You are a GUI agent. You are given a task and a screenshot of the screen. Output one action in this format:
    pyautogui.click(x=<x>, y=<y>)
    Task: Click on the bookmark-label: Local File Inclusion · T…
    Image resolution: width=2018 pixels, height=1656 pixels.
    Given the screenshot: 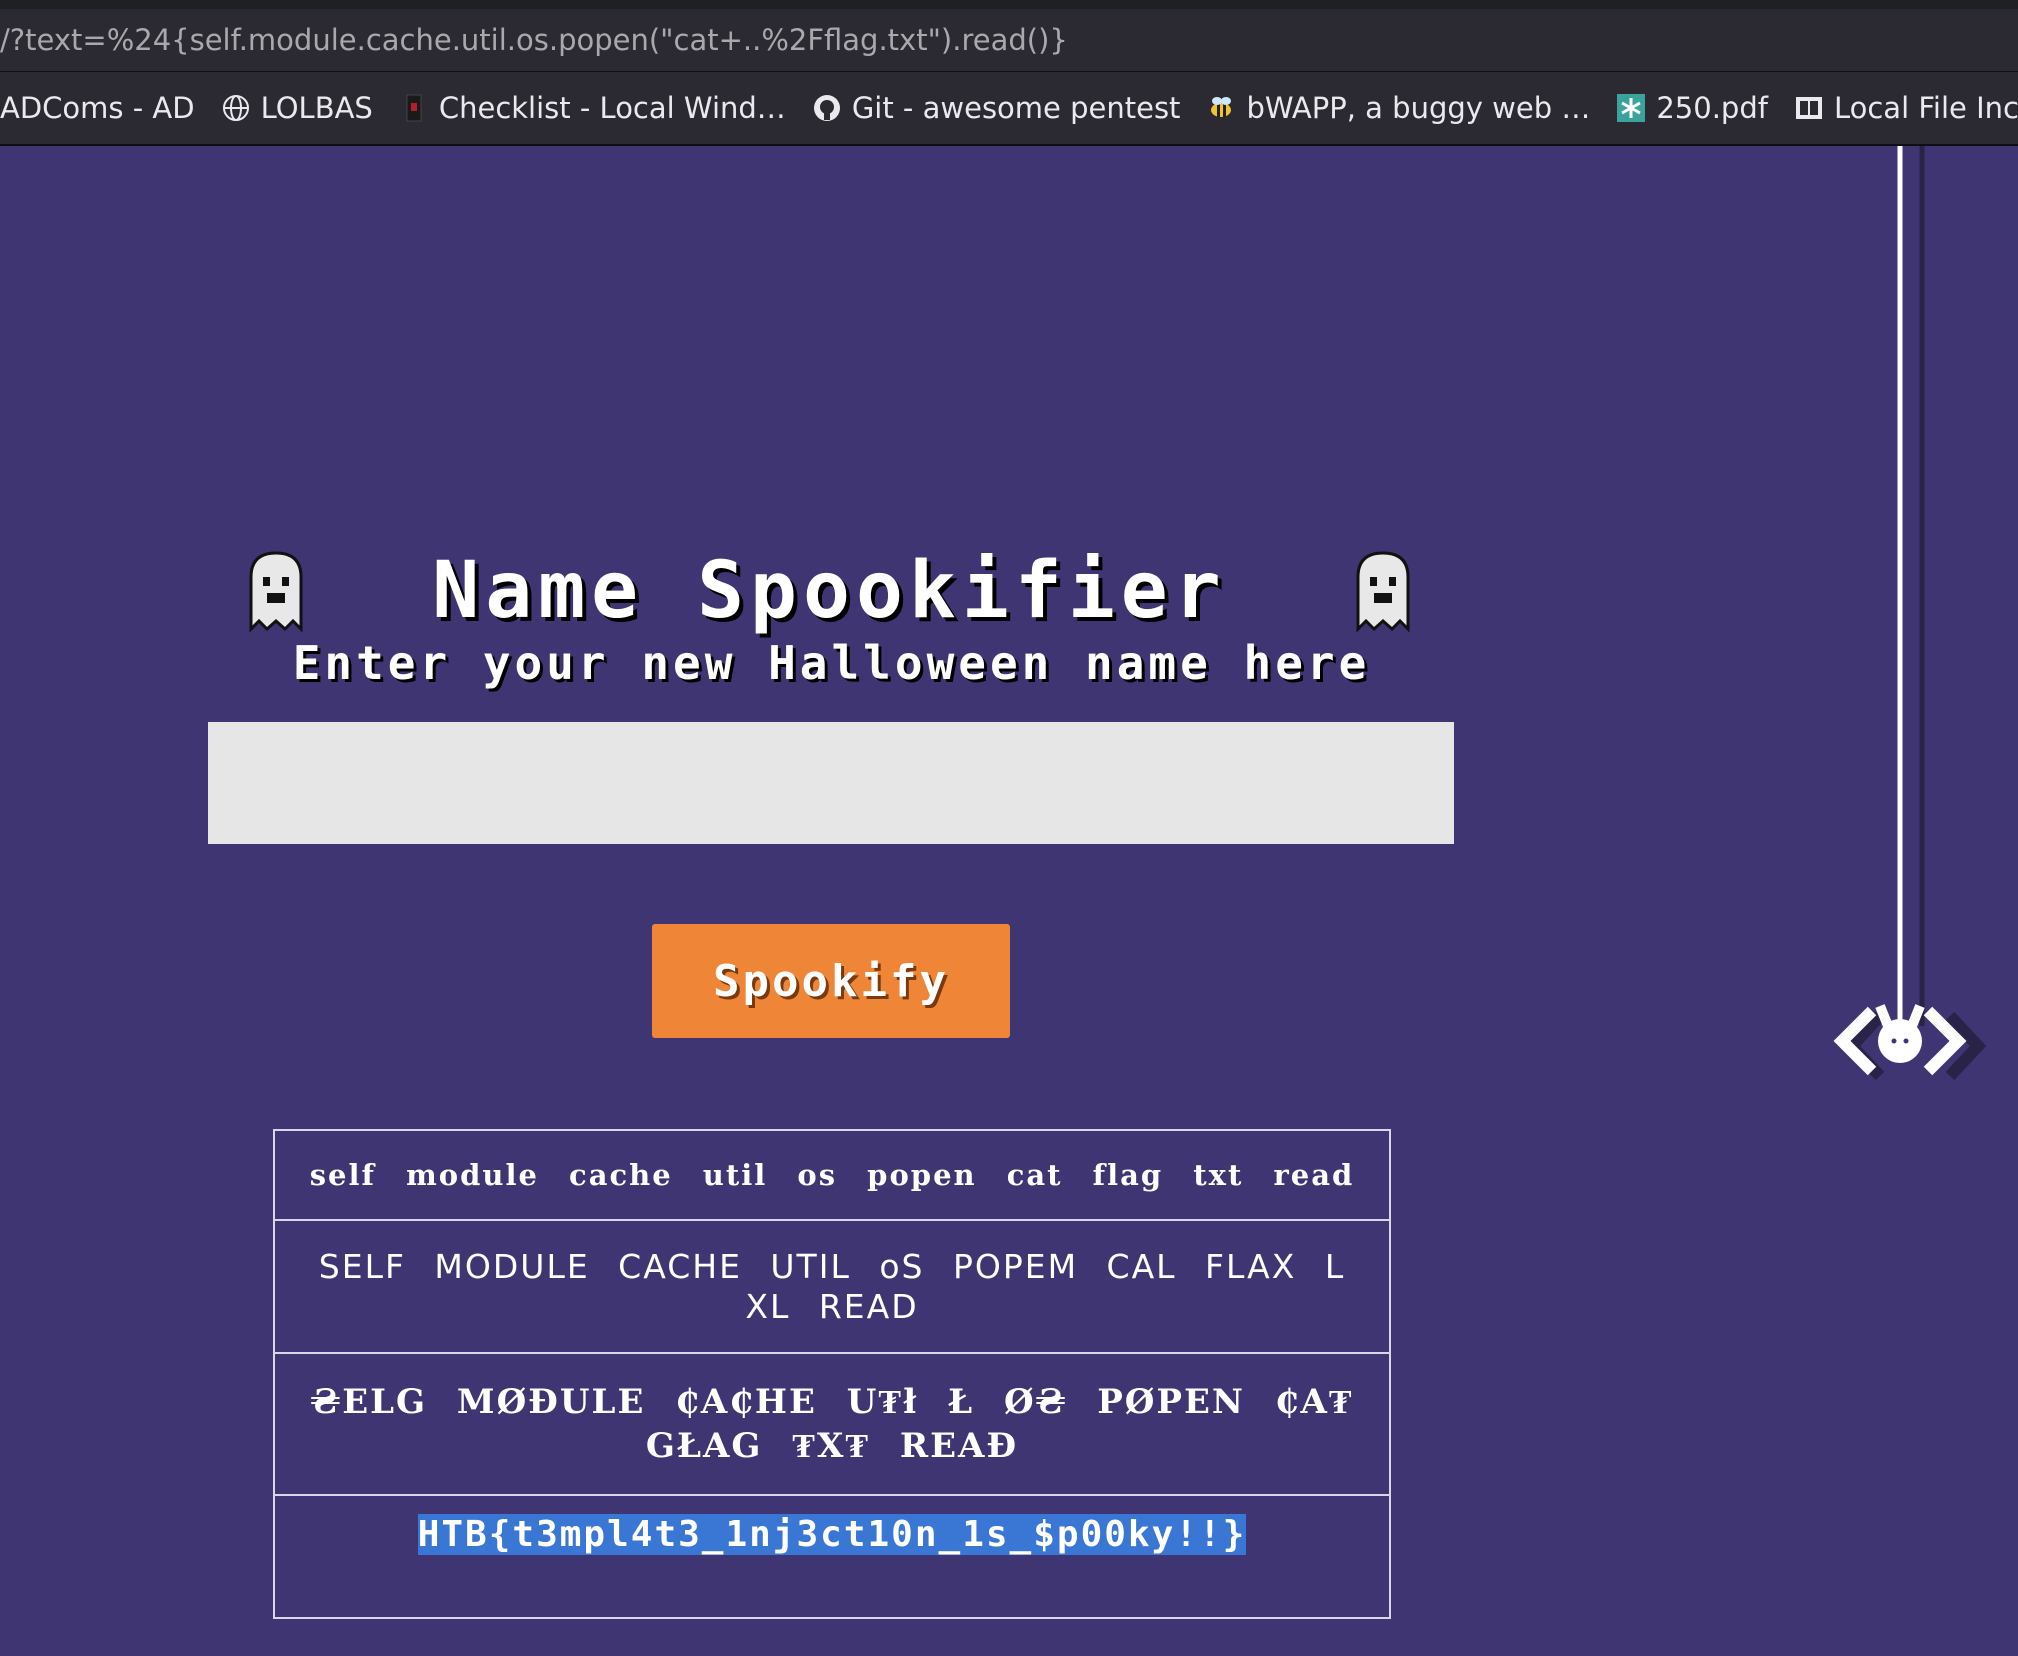 What is the action you would take?
    pyautogui.click(x=1925, y=108)
    